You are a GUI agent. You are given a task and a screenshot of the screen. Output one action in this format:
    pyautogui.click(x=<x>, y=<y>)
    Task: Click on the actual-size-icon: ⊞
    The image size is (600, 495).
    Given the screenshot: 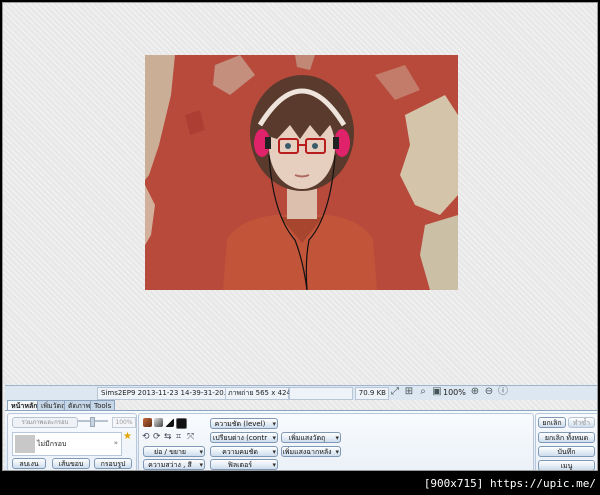 What is the action you would take?
    pyautogui.click(x=409, y=392)
    